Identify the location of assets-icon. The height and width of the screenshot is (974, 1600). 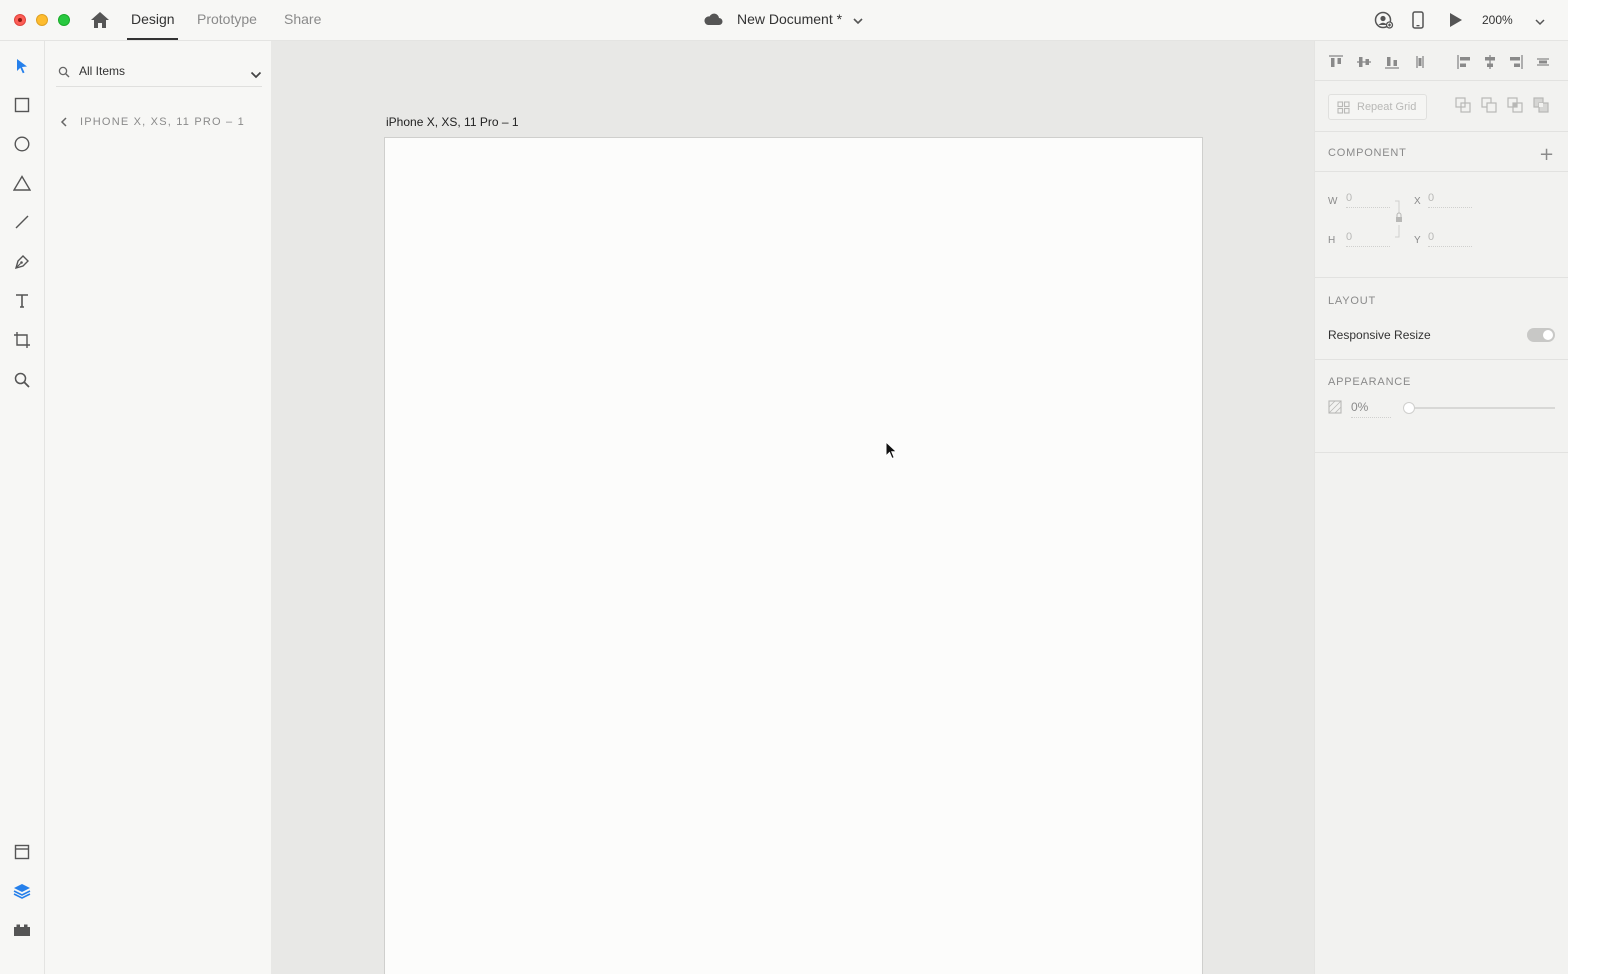
(22, 852).